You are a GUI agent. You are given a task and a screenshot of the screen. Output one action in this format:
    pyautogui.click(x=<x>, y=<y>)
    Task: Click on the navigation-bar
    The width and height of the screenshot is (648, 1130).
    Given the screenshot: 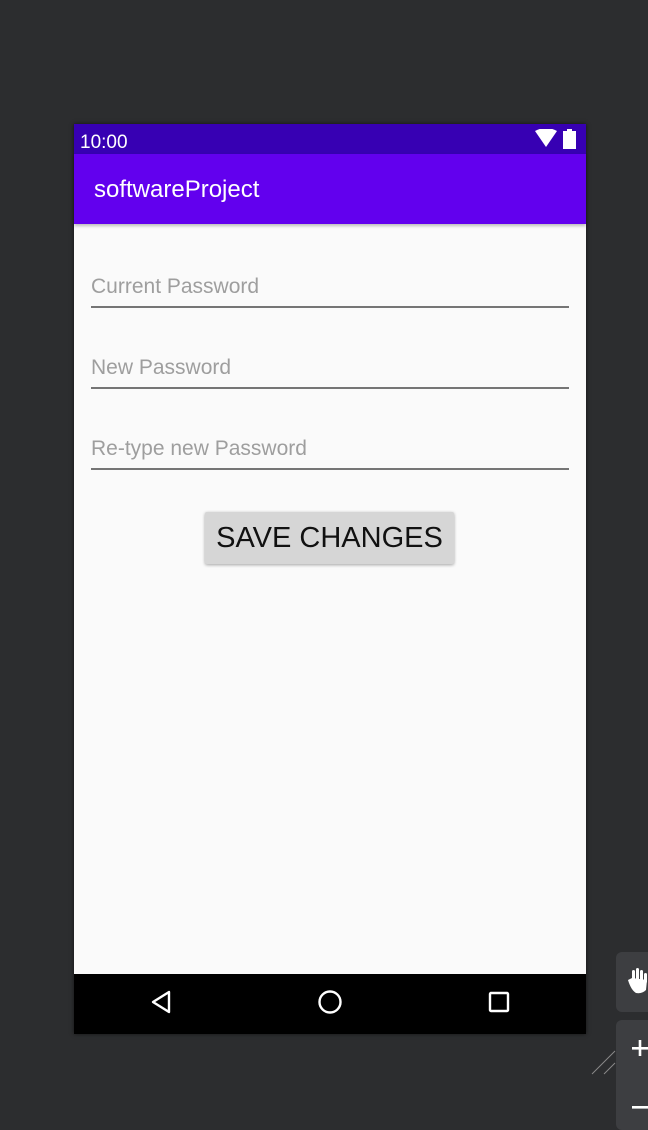 What is the action you would take?
    pyautogui.click(x=330, y=1004)
    